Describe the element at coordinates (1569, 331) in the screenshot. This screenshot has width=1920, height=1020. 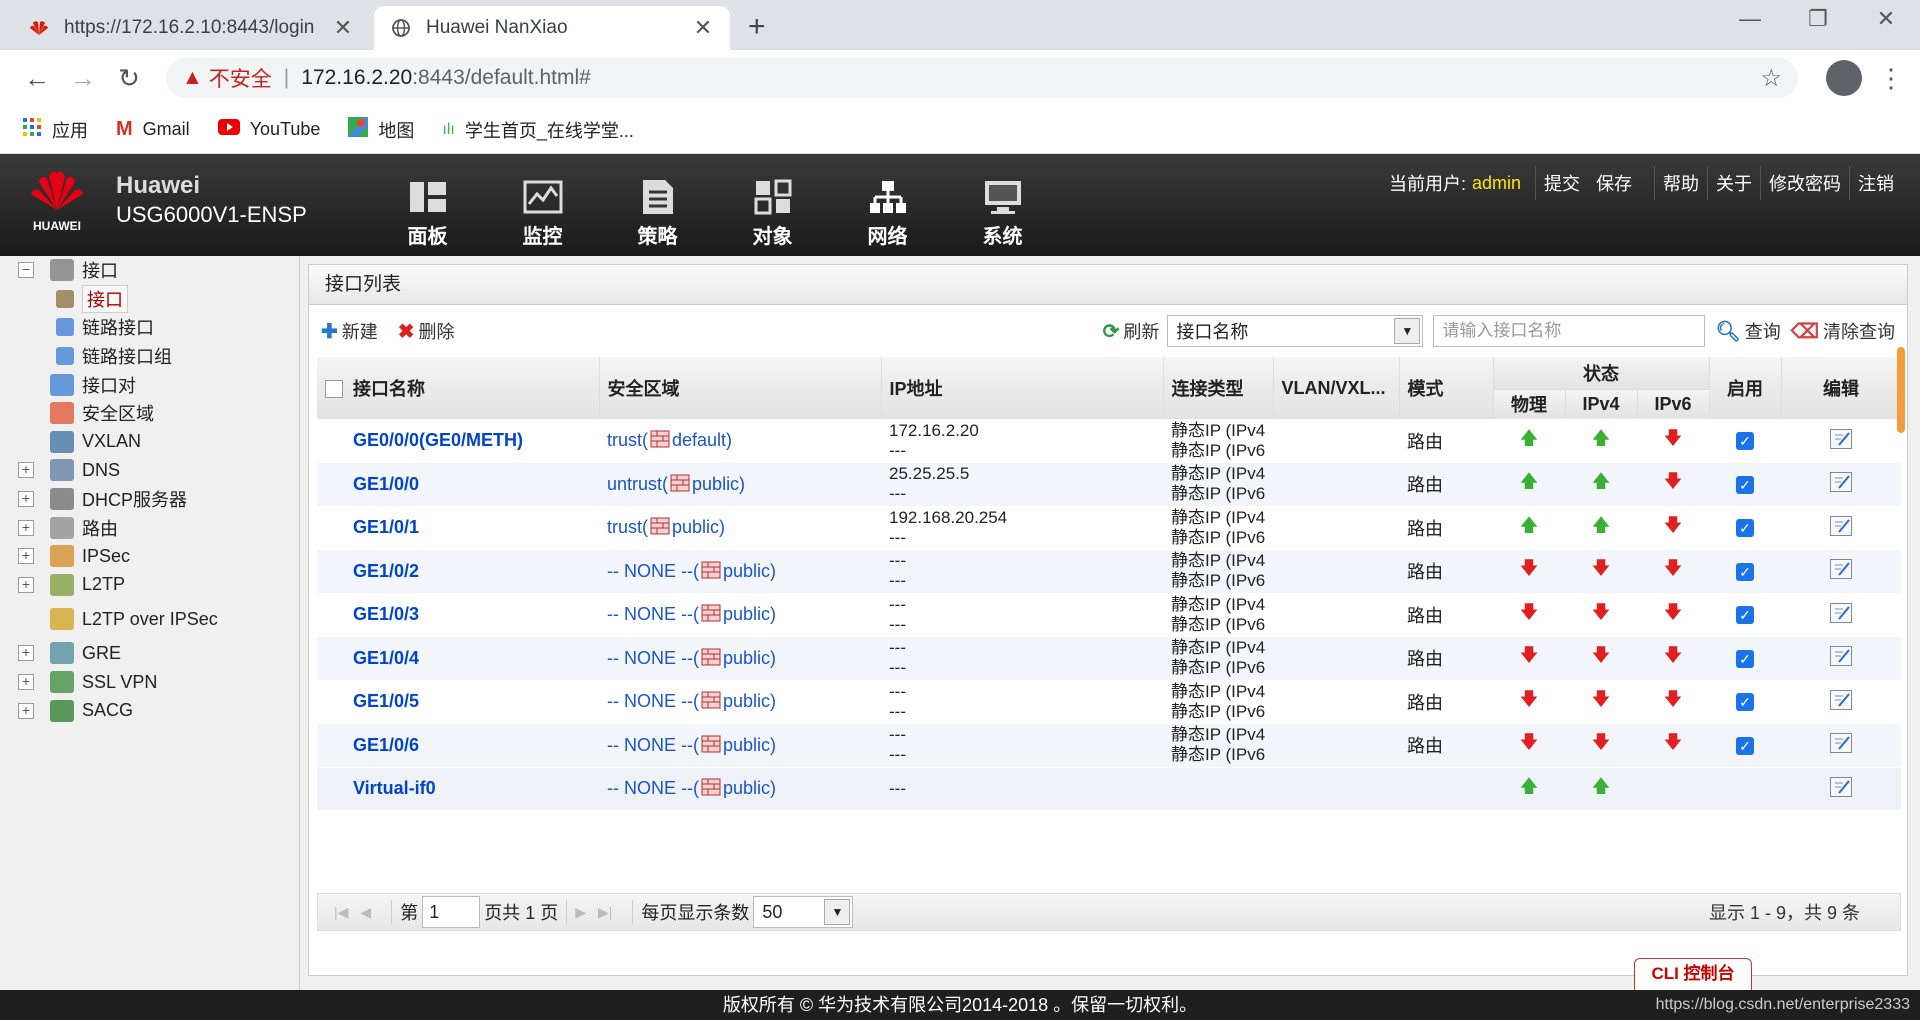
I see `search-input: 请输入接口名称` at that location.